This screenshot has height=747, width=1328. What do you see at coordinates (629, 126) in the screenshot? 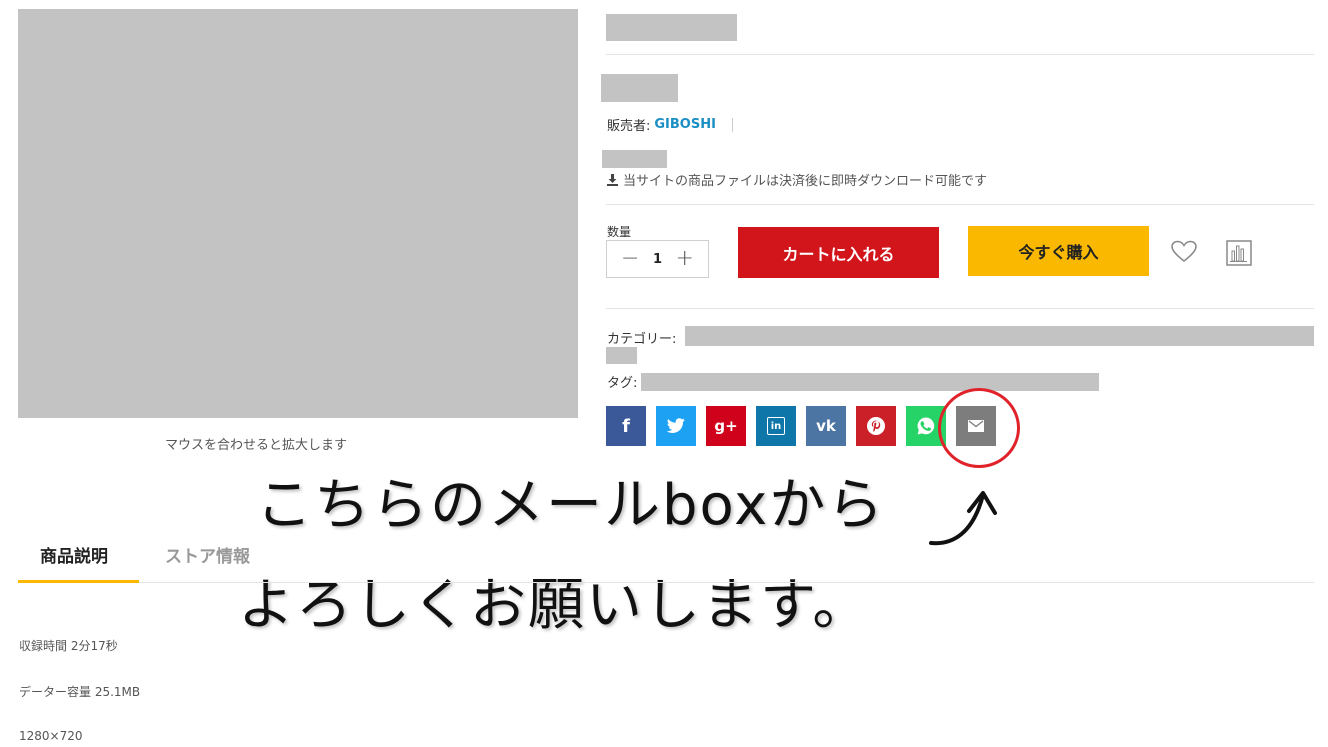
I see `seller-label: 販売者:` at bounding box center [629, 126].